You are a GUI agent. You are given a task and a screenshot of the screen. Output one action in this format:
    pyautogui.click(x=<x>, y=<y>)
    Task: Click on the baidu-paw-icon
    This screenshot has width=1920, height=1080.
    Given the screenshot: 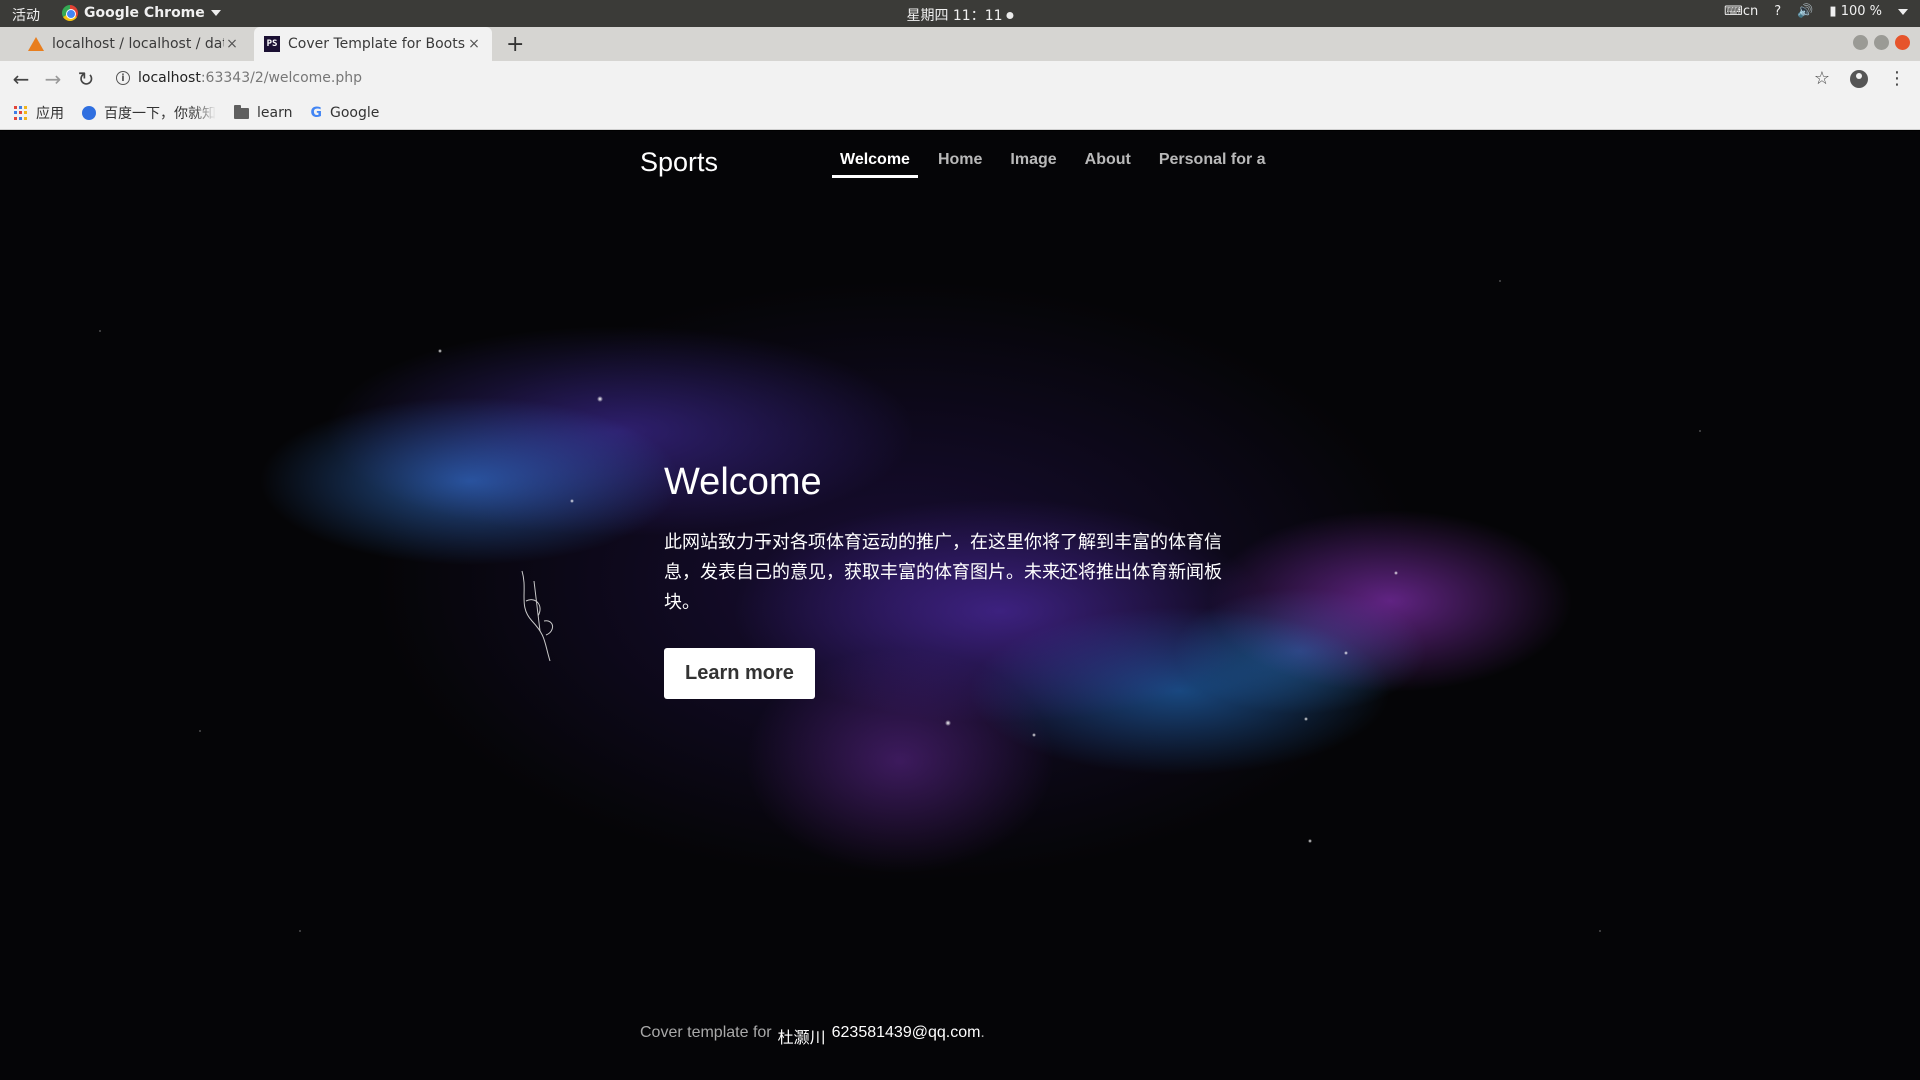 What is the action you would take?
    pyautogui.click(x=89, y=113)
    